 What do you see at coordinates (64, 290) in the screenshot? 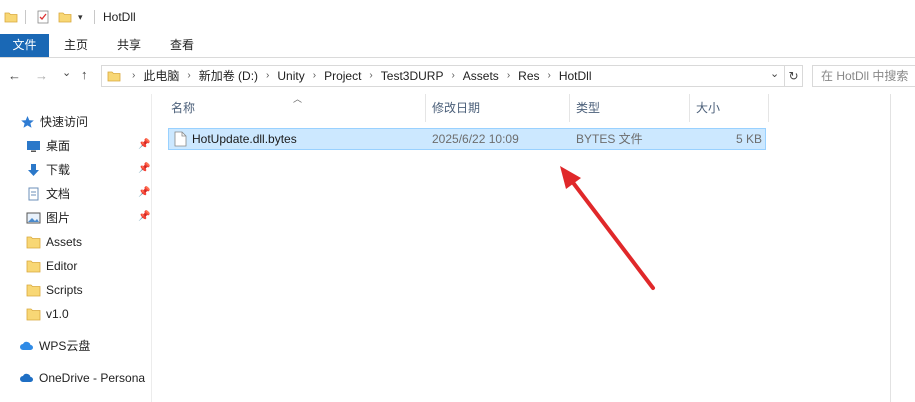
I see `nav-label: Scripts` at bounding box center [64, 290].